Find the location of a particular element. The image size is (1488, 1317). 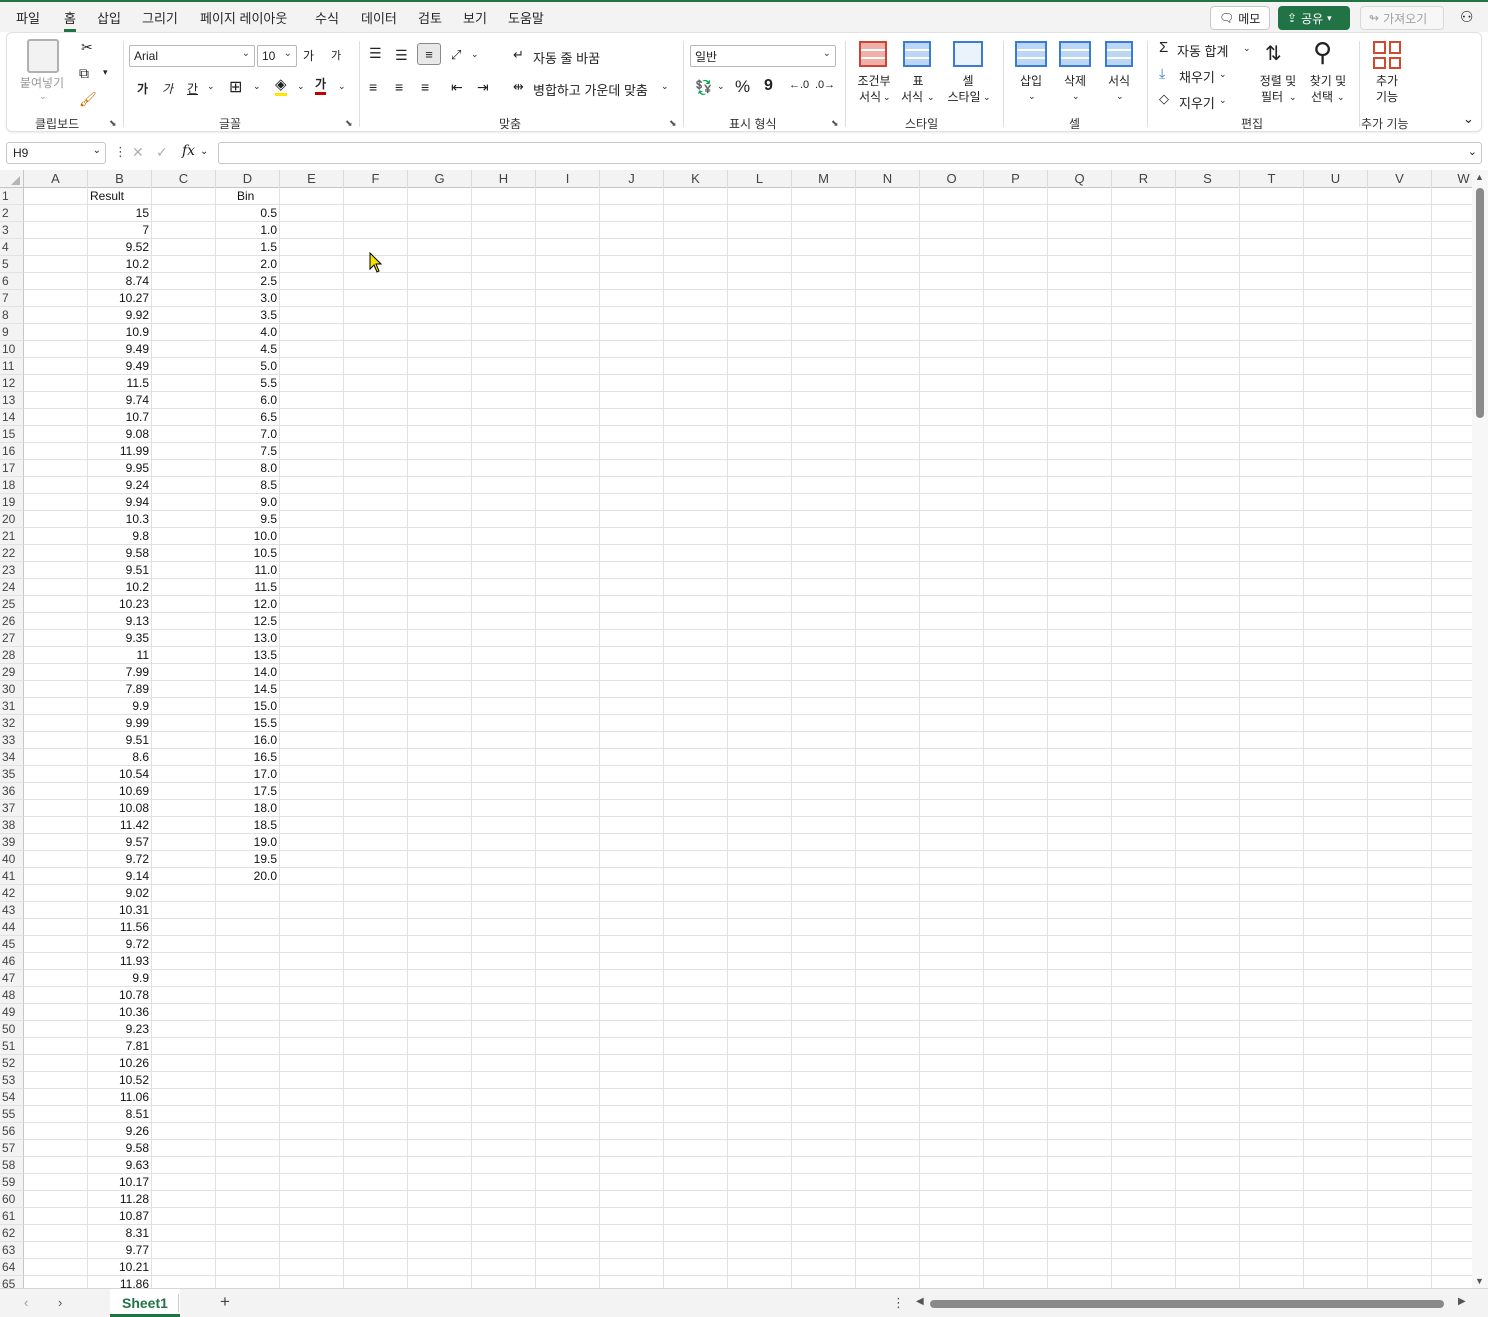

cell-B40: 9.72 is located at coordinates (118, 859).